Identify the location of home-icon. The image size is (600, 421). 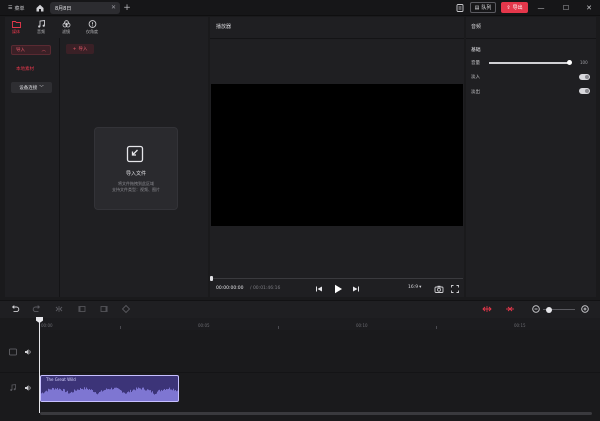
(40, 8).